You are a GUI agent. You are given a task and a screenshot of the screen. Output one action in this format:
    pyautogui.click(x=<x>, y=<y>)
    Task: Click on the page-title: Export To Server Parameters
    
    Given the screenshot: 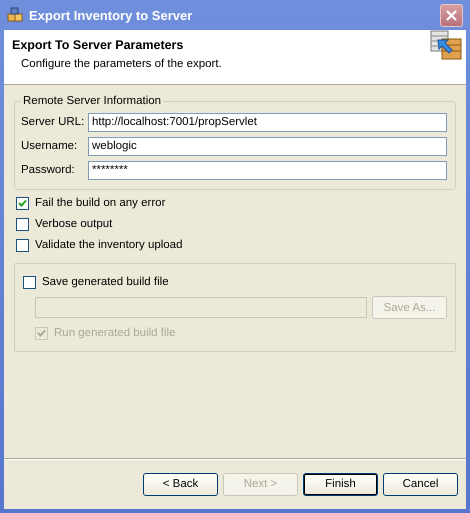 What is the action you would take?
    pyautogui.click(x=98, y=45)
    